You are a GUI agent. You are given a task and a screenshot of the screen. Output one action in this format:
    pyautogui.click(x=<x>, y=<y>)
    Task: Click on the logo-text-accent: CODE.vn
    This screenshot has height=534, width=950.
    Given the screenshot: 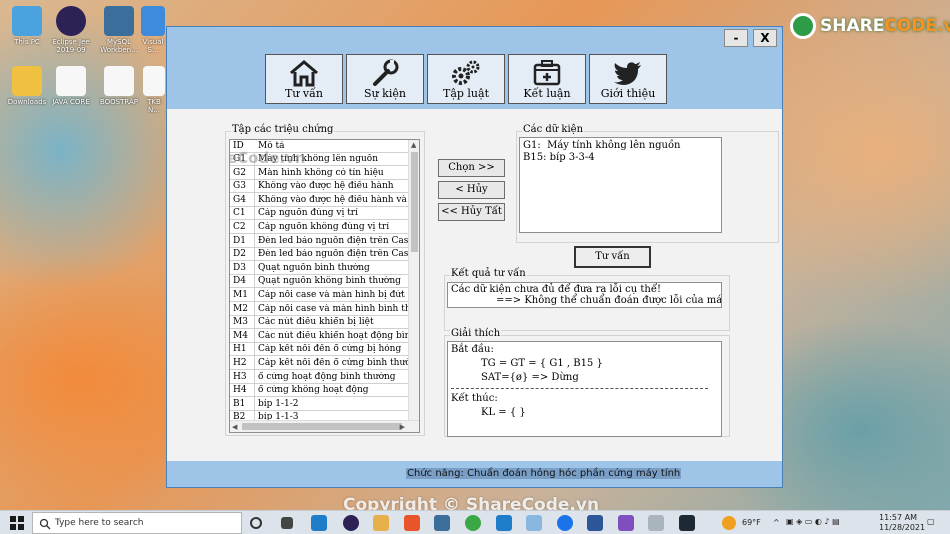 What is the action you would take?
    pyautogui.click(x=917, y=26)
    